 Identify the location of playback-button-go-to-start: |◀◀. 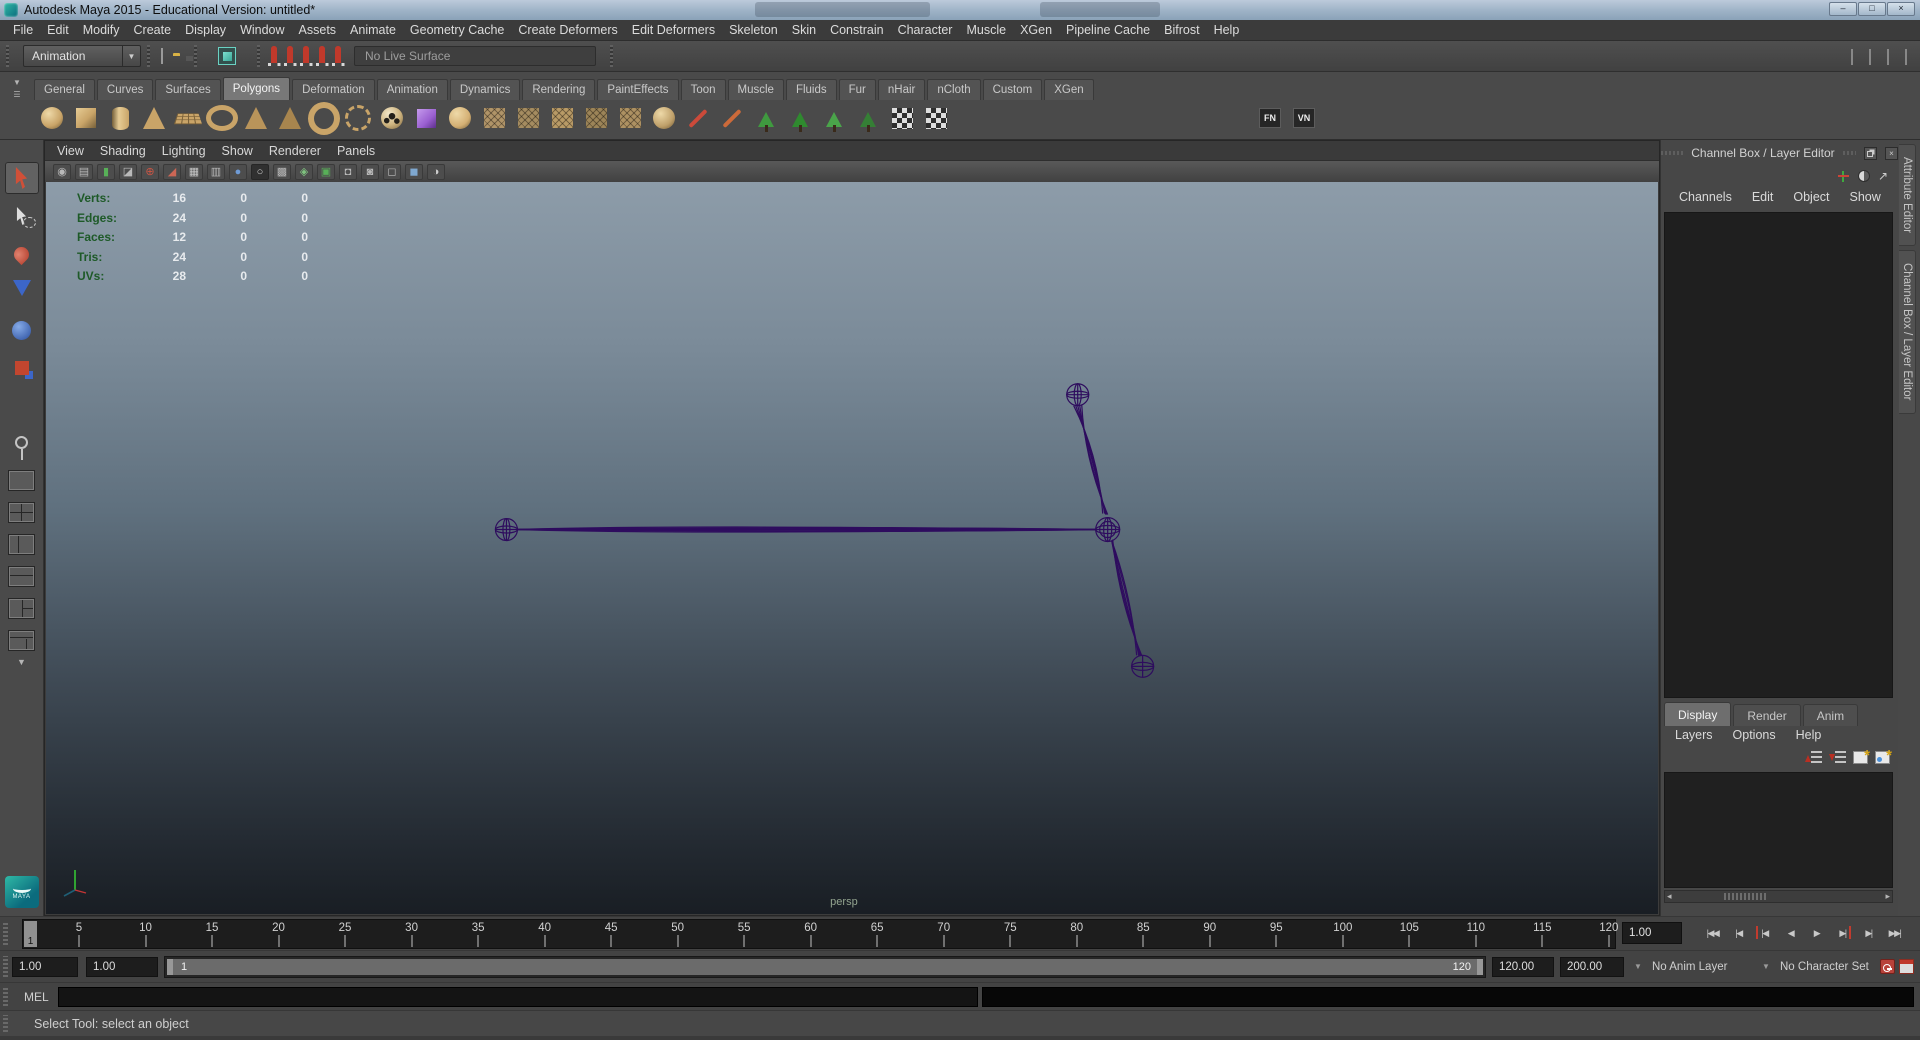
(1712, 933).